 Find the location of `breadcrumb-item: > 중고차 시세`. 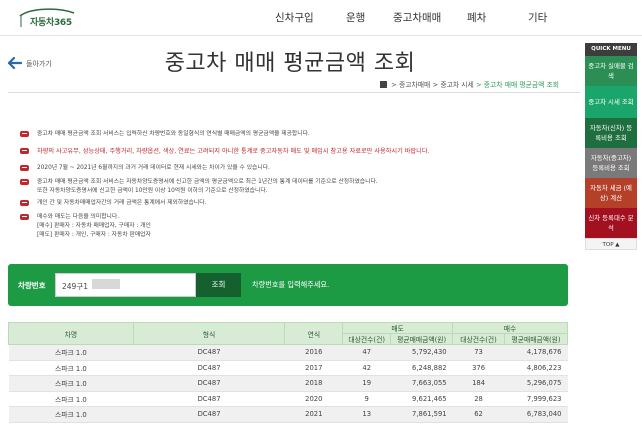

breadcrumb-item: > 중고차 시세 is located at coordinates (452, 85).